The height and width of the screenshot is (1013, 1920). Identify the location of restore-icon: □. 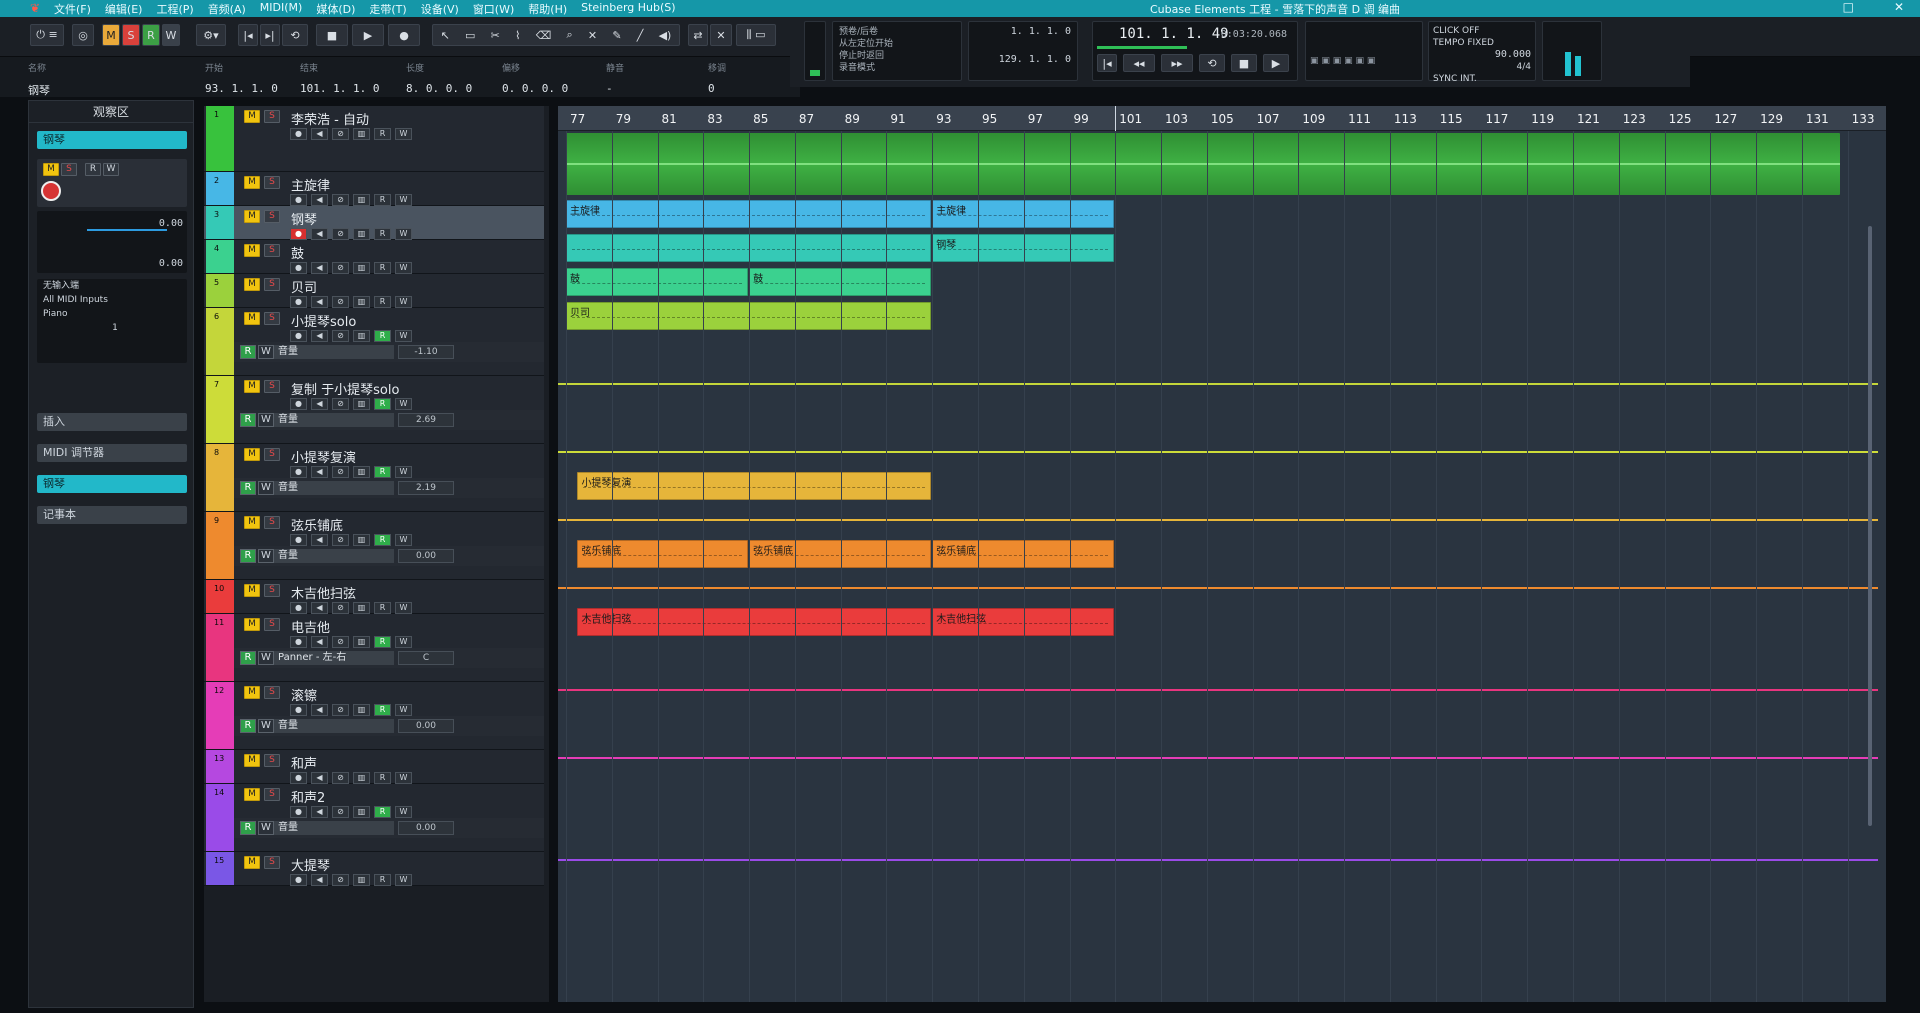
(1848, 7).